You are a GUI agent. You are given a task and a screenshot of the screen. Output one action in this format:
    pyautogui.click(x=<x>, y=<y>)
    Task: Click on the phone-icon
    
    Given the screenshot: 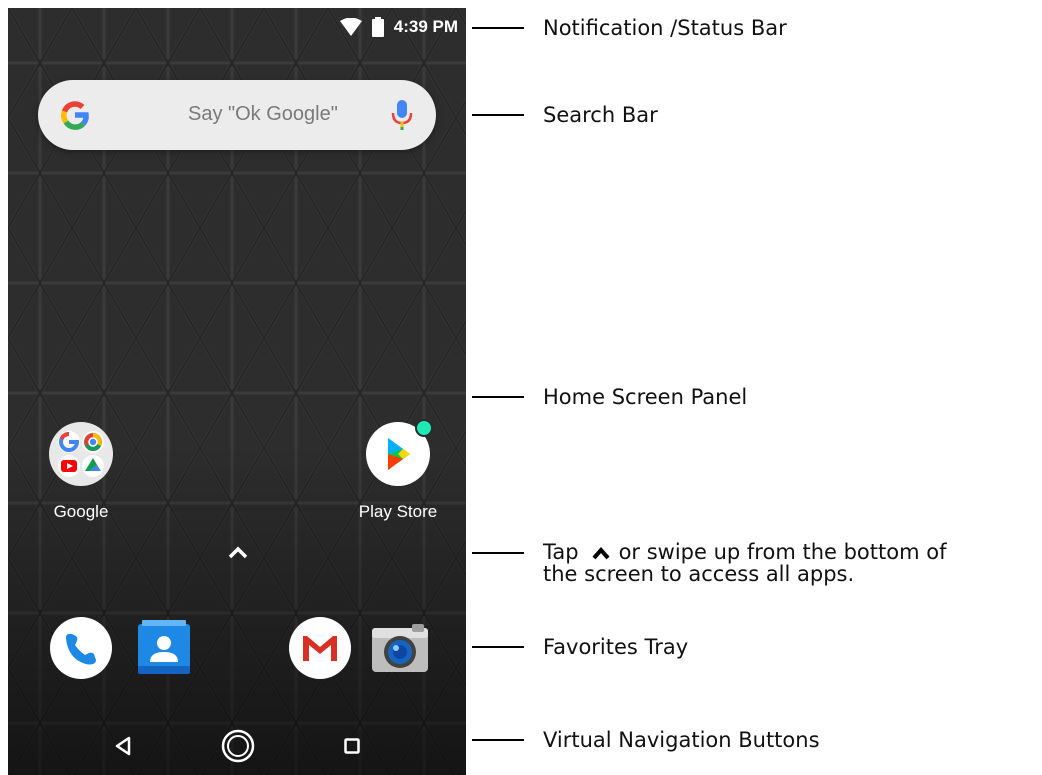 What is the action you would take?
    pyautogui.click(x=81, y=648)
    